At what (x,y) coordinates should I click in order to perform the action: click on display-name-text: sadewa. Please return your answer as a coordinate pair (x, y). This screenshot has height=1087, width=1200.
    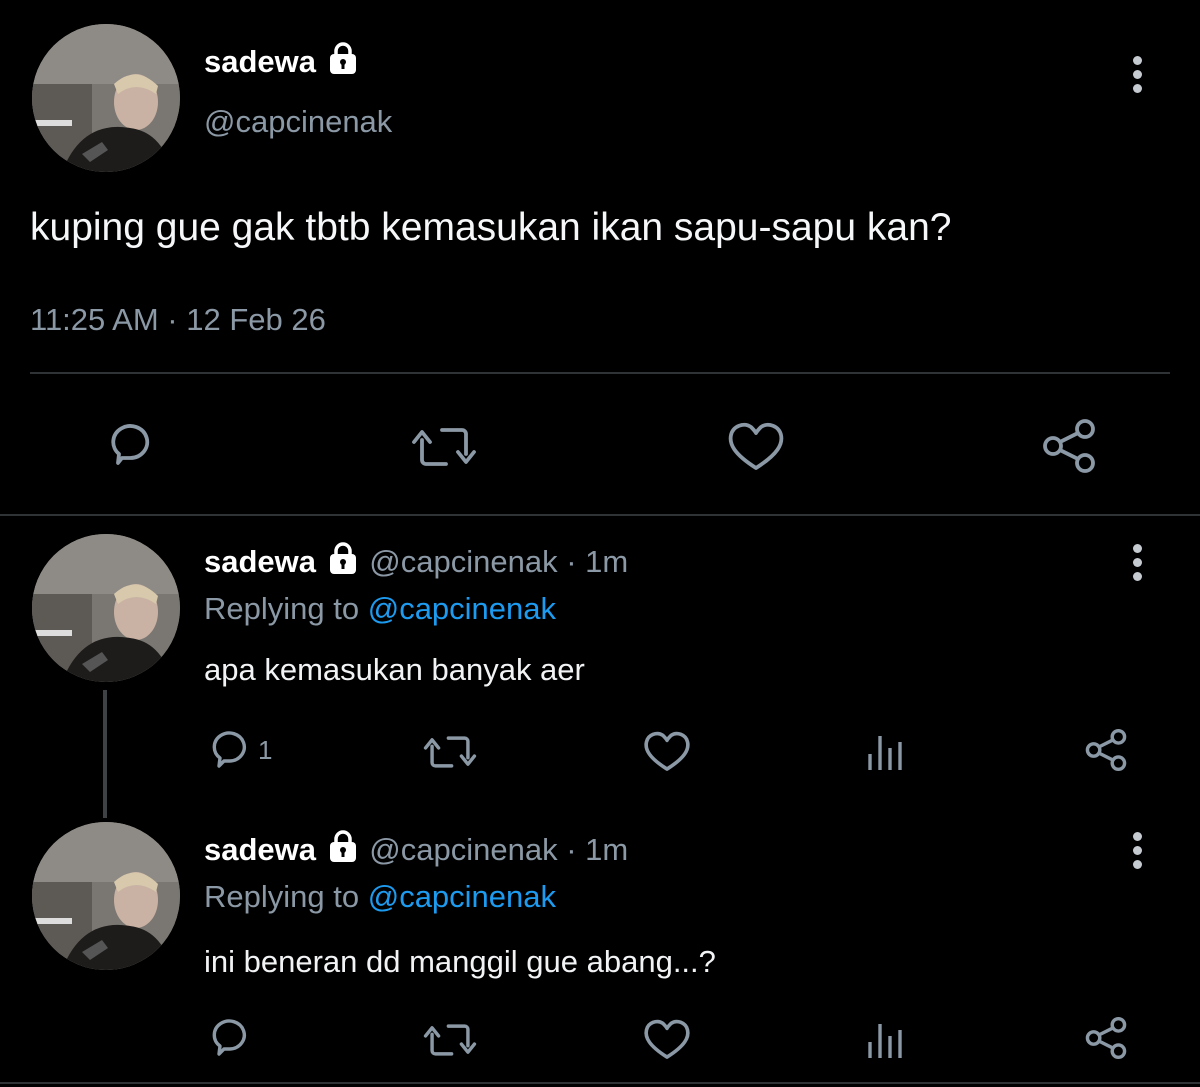
    Looking at the image, I should click on (260, 61).